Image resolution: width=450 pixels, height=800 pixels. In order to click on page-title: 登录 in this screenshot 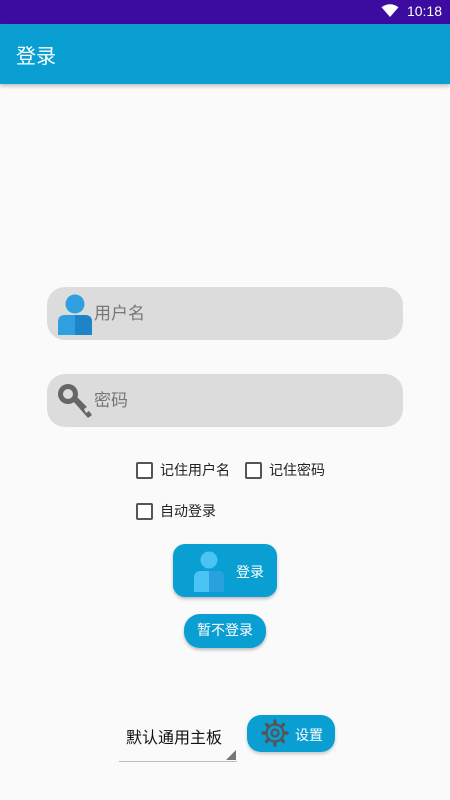, I will do `click(36, 56)`.